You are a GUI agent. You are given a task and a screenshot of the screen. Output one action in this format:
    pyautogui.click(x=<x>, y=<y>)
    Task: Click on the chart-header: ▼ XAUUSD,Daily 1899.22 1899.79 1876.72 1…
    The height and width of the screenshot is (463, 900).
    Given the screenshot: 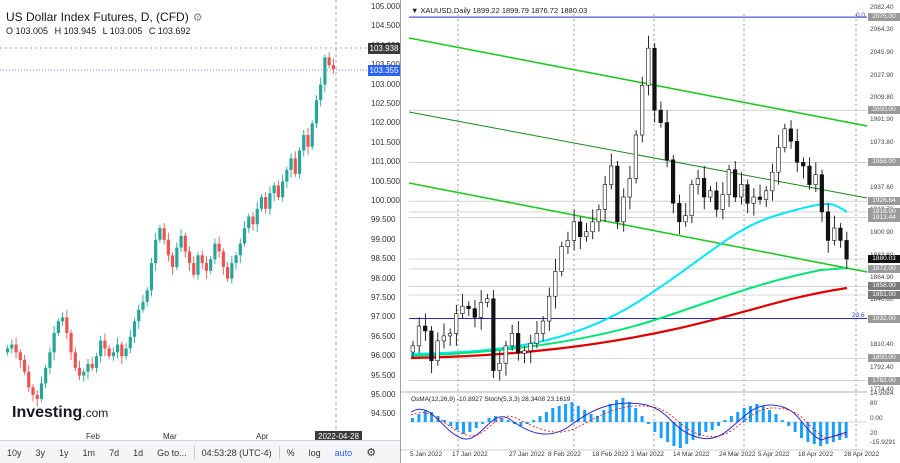 What is the action you would take?
    pyautogui.click(x=499, y=10)
    